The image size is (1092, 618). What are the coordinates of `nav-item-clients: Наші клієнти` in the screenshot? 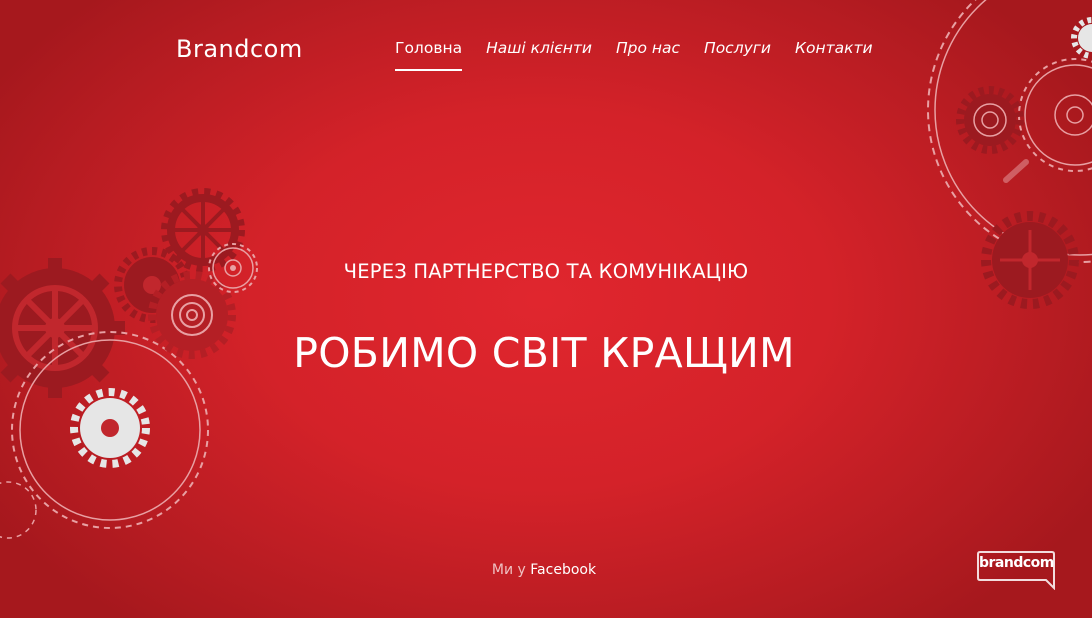 It's located at (539, 55).